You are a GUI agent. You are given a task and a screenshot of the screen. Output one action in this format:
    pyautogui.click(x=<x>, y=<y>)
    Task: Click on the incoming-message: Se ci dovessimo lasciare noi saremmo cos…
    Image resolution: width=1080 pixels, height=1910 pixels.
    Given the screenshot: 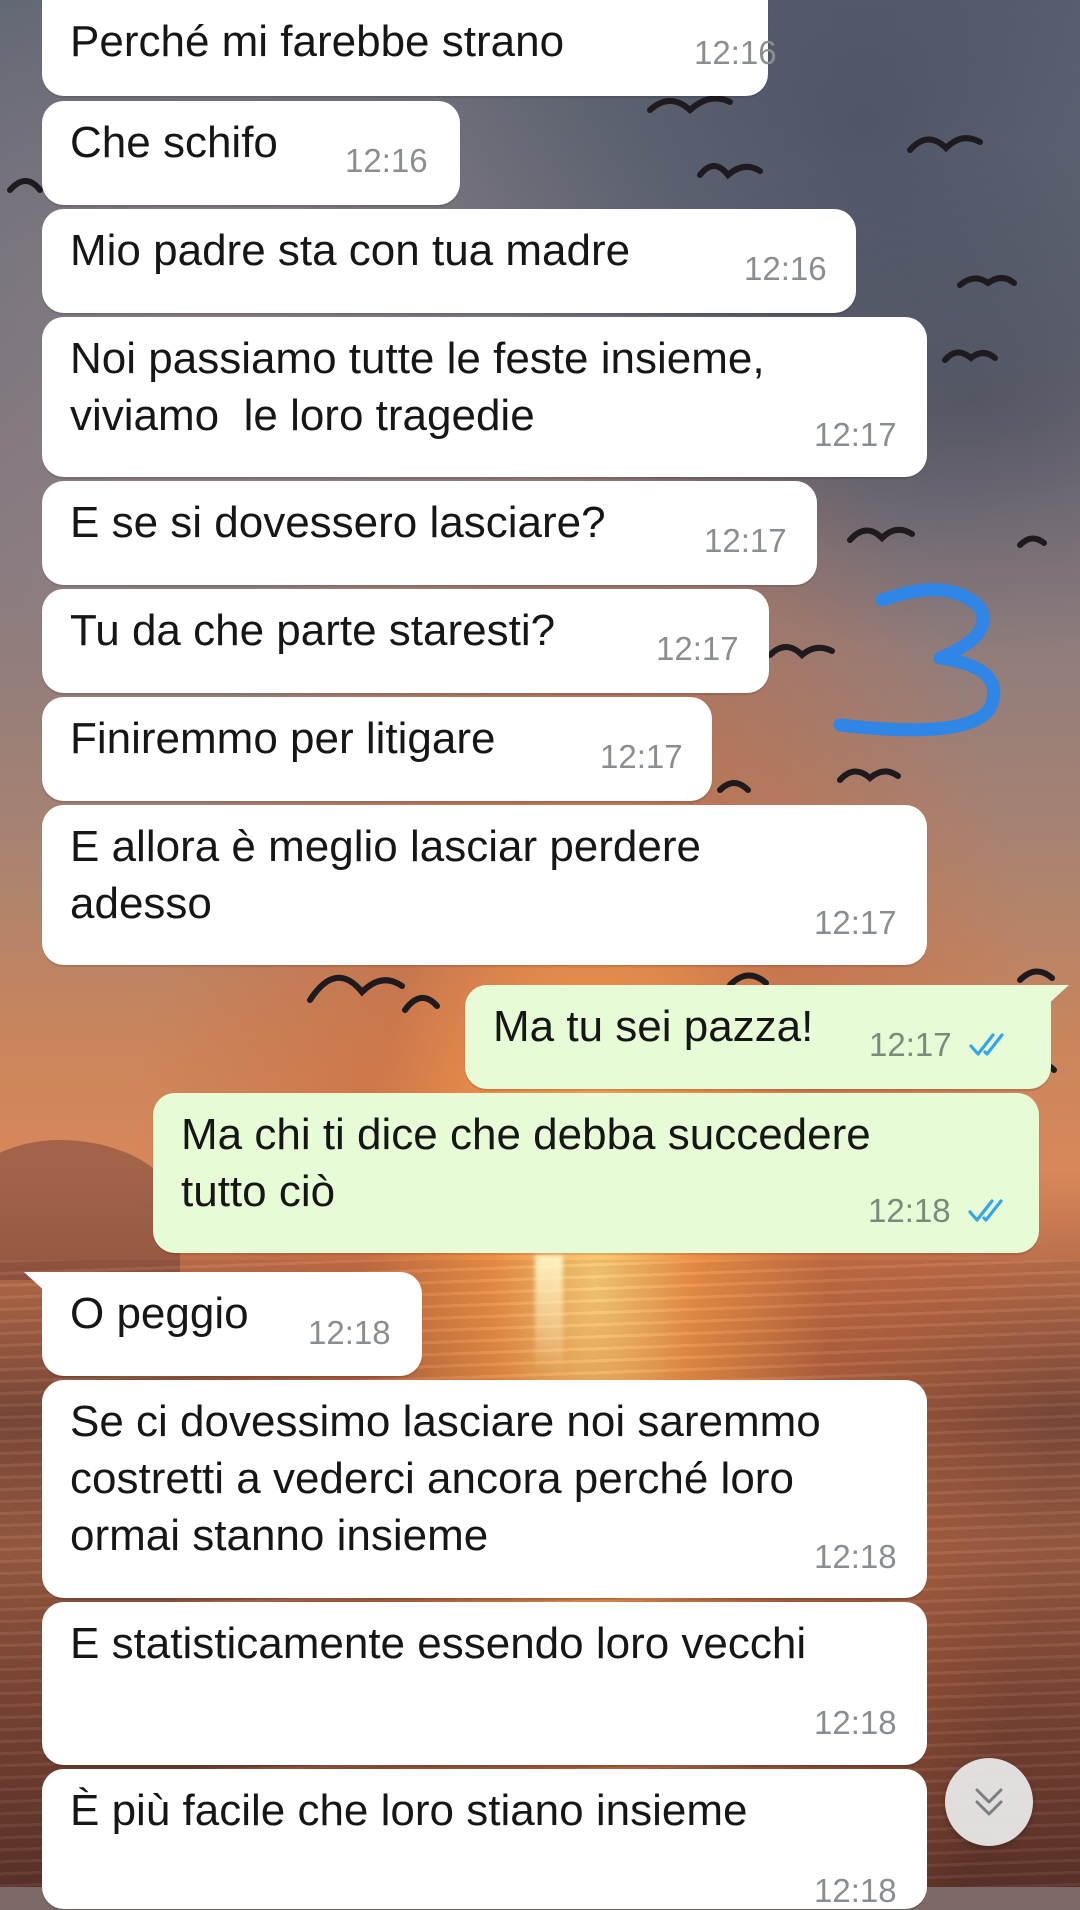 What is the action you would take?
    pyautogui.click(x=484, y=1489)
    